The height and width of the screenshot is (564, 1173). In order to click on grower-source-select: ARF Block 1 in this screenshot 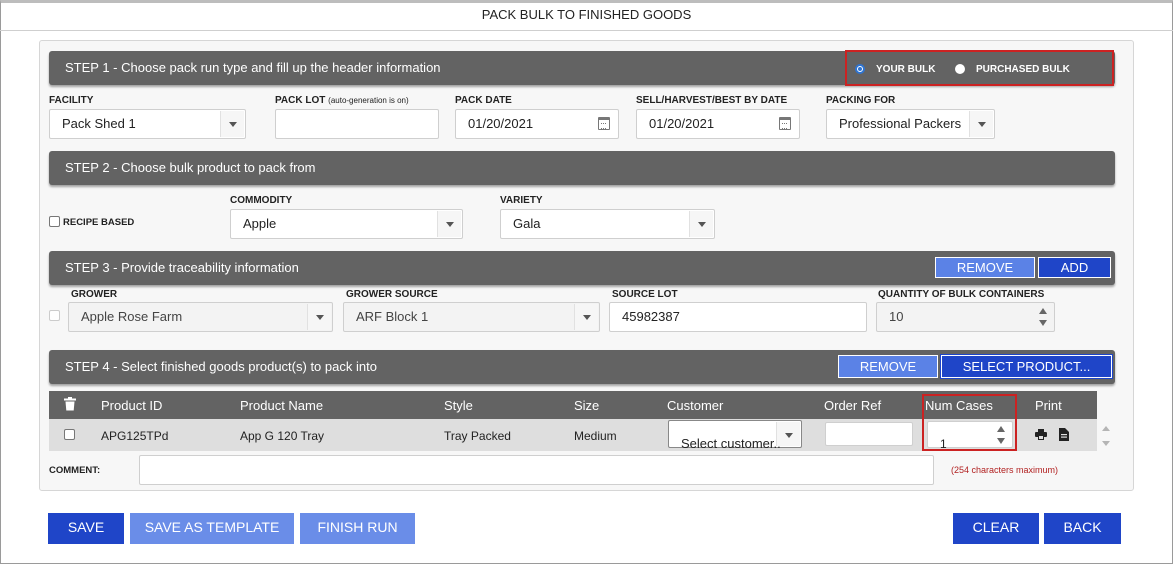, I will do `click(471, 317)`.